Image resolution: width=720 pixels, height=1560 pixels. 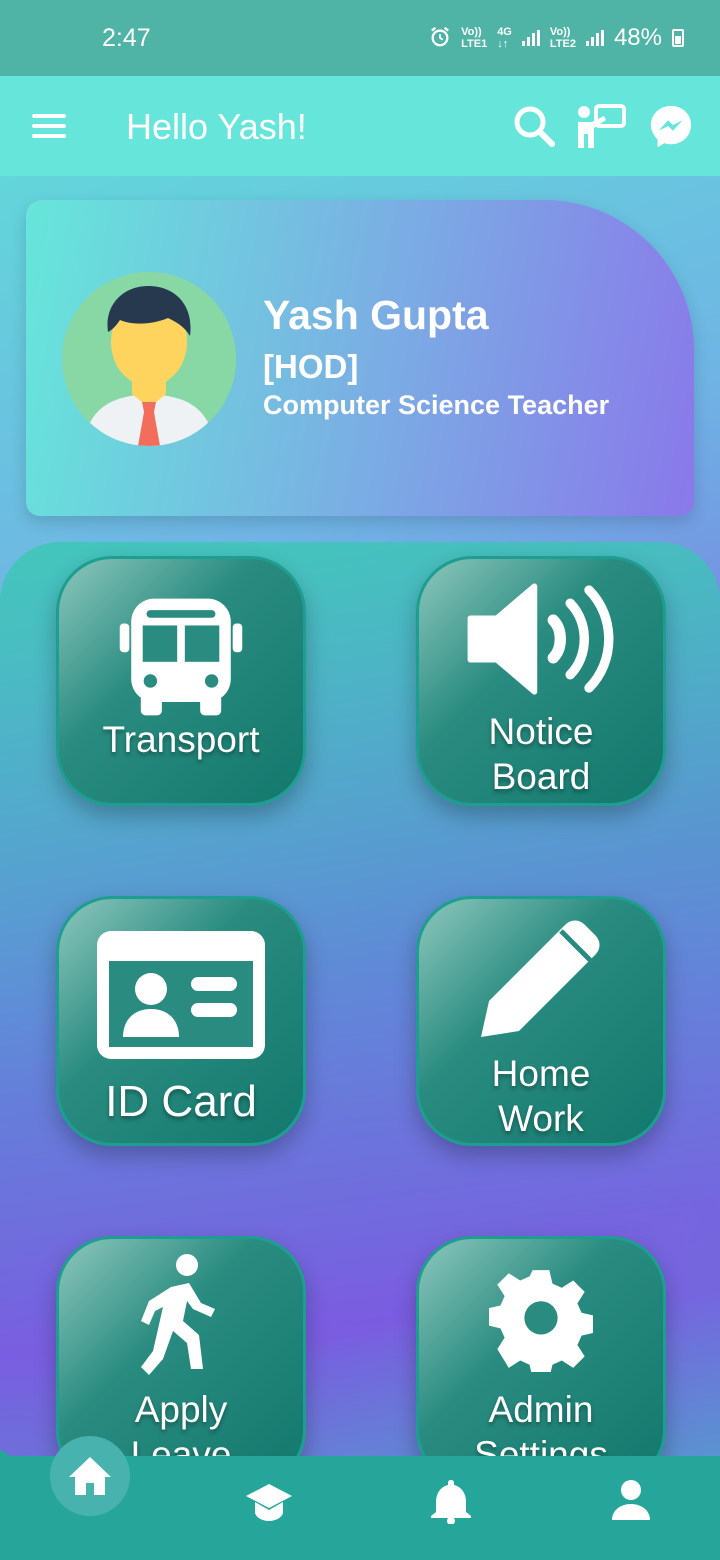 What do you see at coordinates (562, 44) in the screenshot?
I see `sim2-bottom: LTE2` at bounding box center [562, 44].